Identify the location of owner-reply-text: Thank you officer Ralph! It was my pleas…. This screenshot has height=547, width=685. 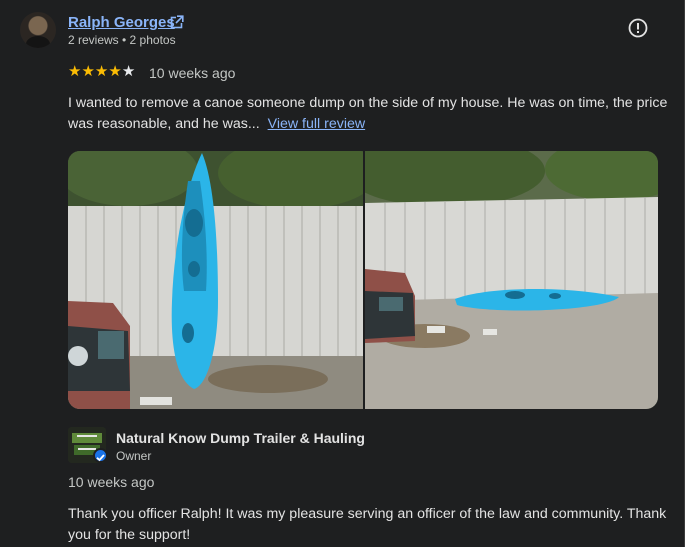
(367, 524).